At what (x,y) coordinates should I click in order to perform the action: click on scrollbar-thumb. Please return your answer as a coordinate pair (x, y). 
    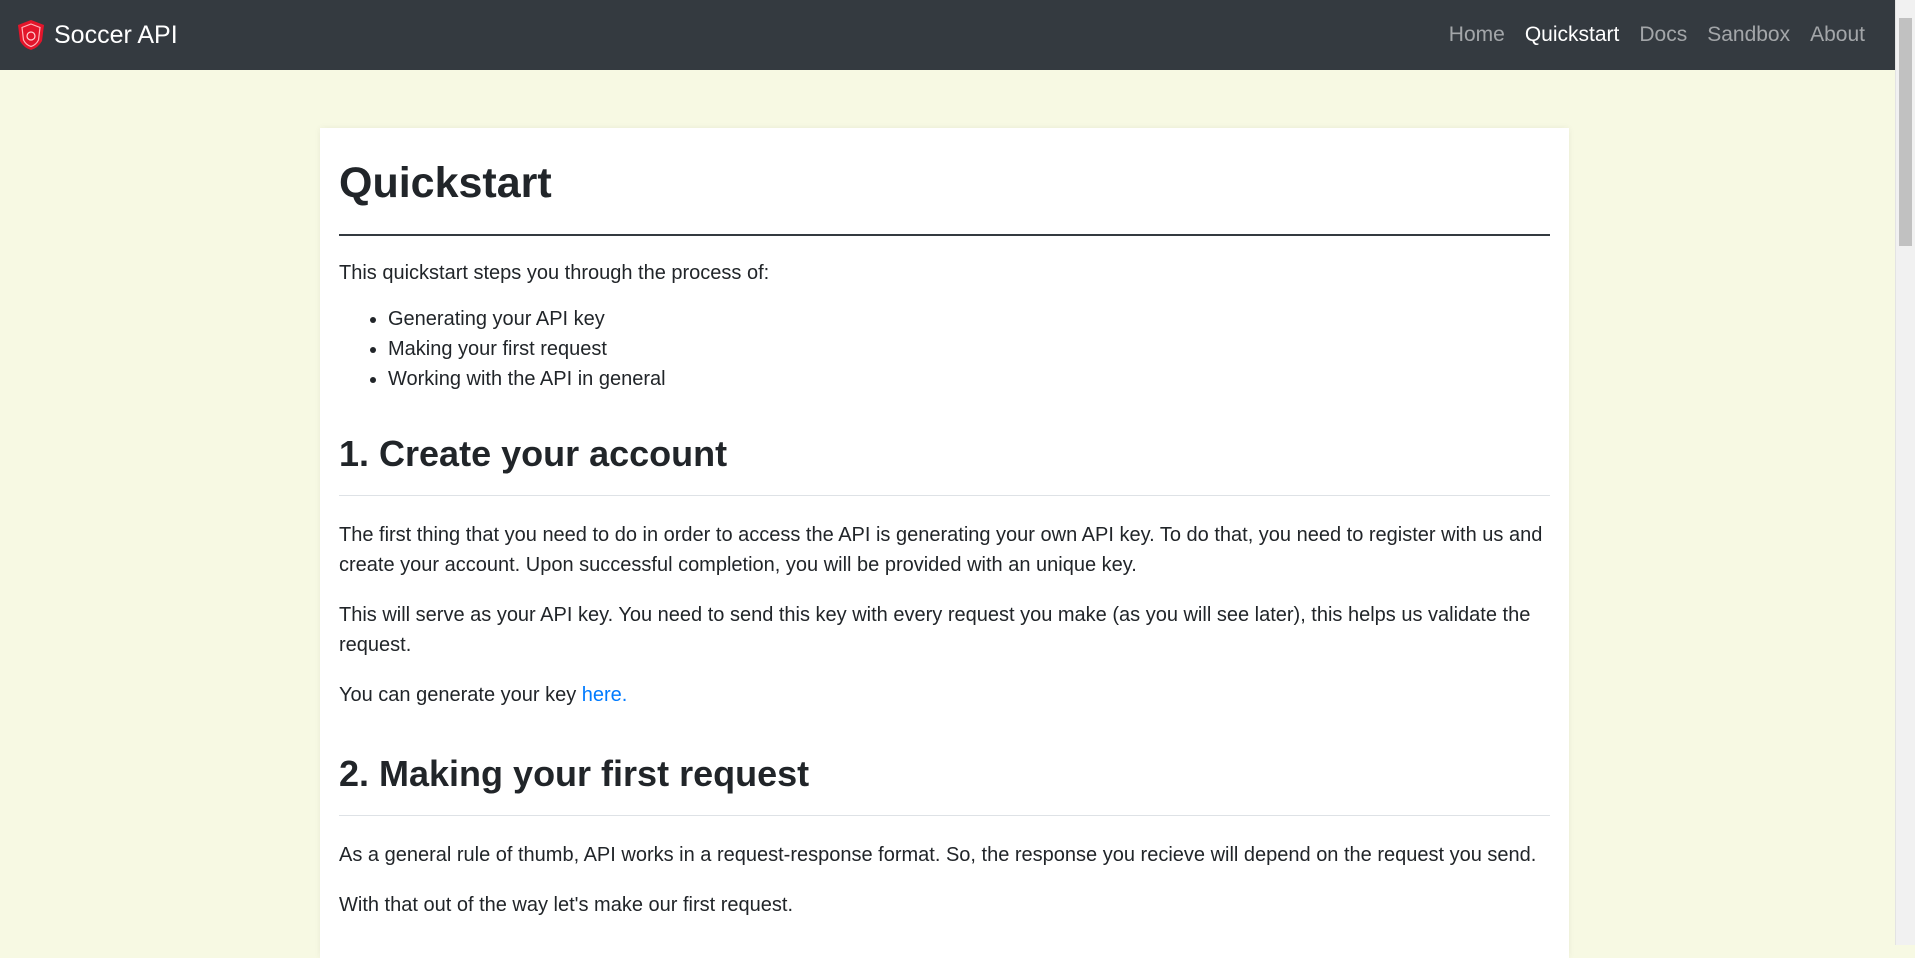
    Looking at the image, I should click on (1905, 132).